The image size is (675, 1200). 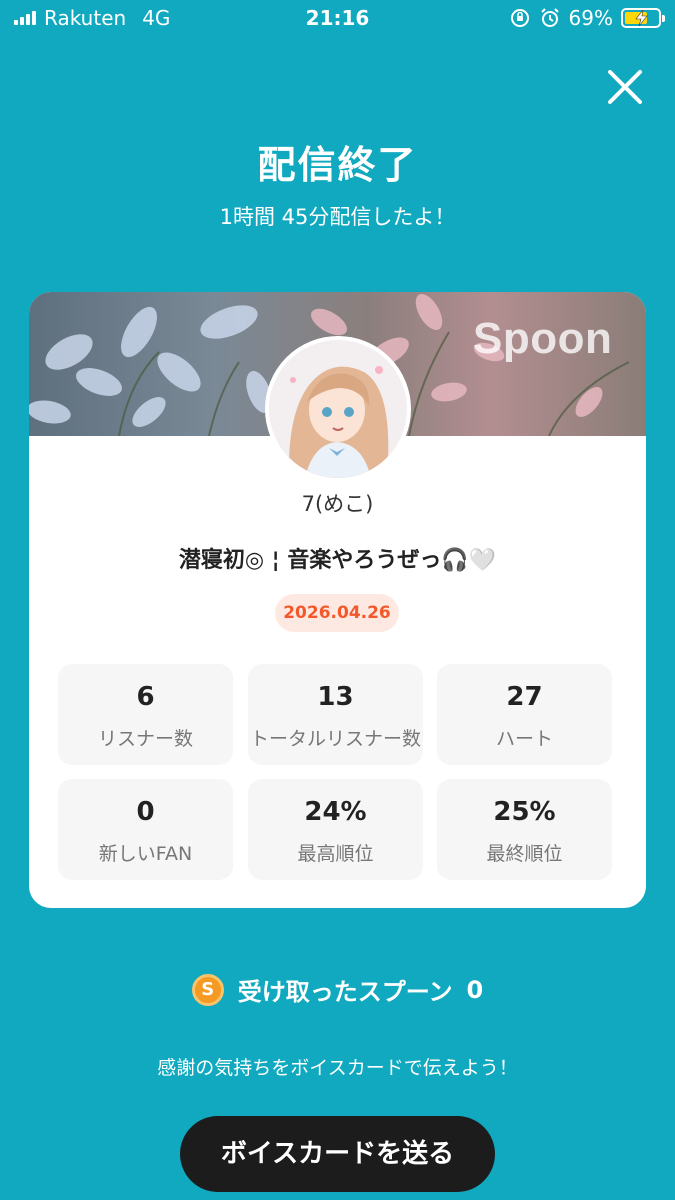 I want to click on broadcast-duration: 1時間 45分配信したよ！, so click(x=337, y=217).